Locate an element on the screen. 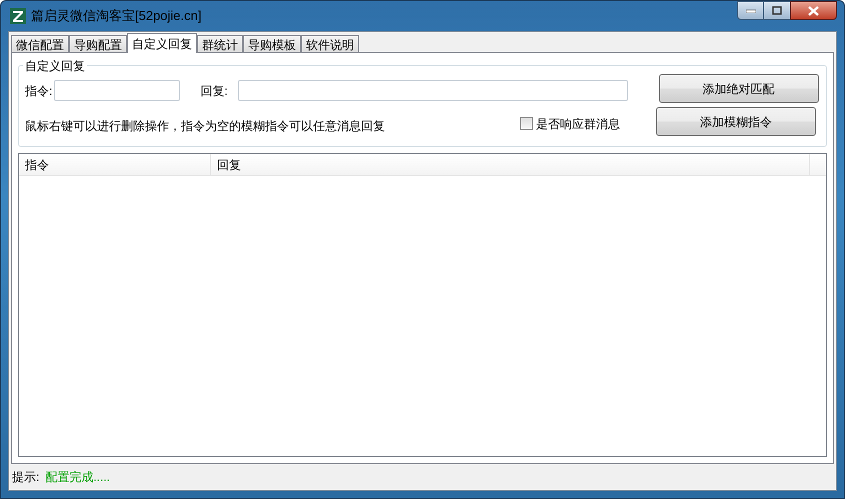 This screenshot has width=845, height=499. close-button is located at coordinates (813, 10).